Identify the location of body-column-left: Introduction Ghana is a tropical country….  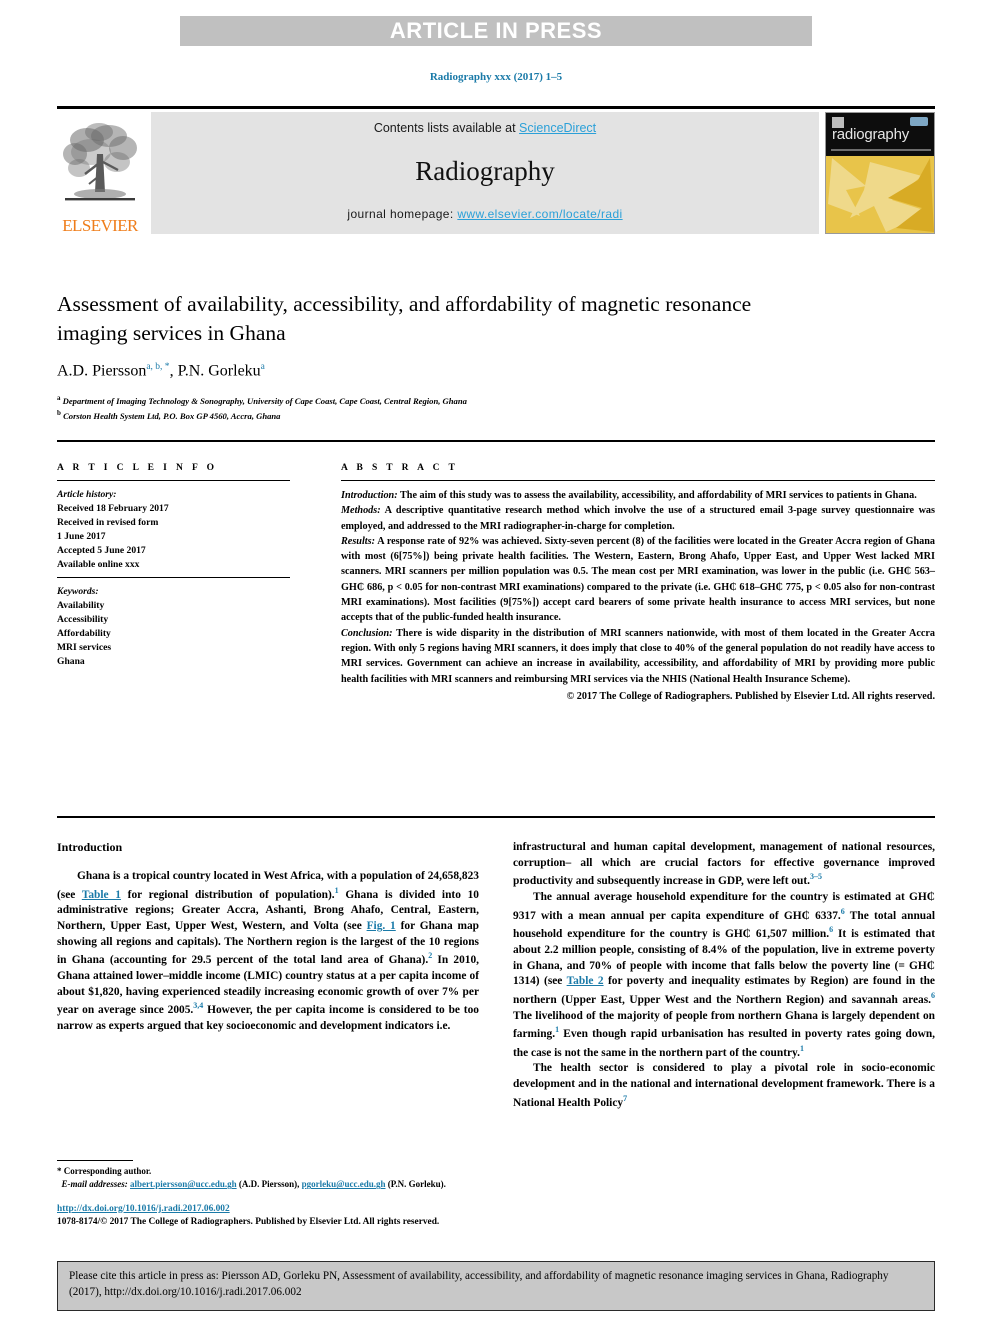
(268, 1035).